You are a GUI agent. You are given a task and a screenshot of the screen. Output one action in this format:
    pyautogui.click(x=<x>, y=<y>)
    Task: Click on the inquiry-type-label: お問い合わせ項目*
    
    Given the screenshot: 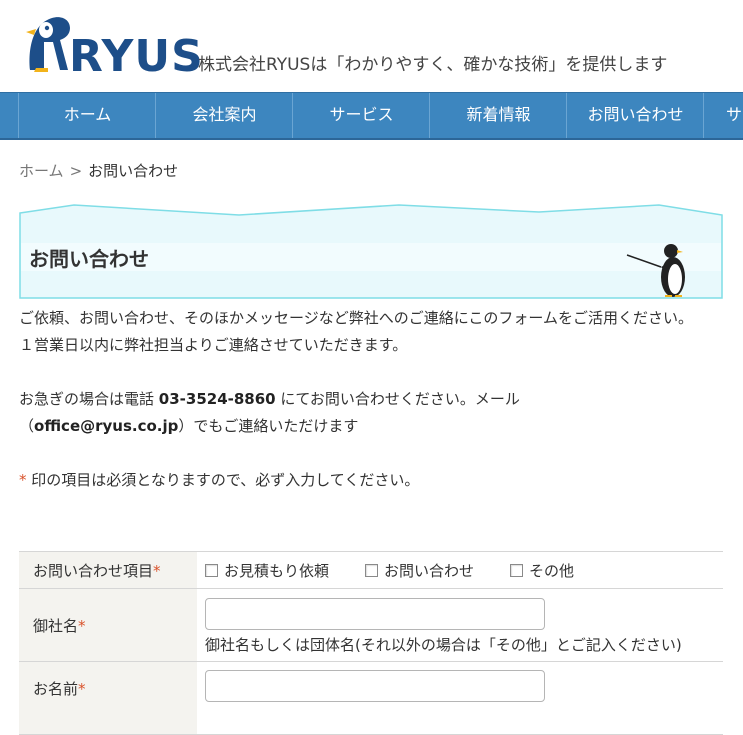 What is the action you would take?
    pyautogui.click(x=108, y=570)
    